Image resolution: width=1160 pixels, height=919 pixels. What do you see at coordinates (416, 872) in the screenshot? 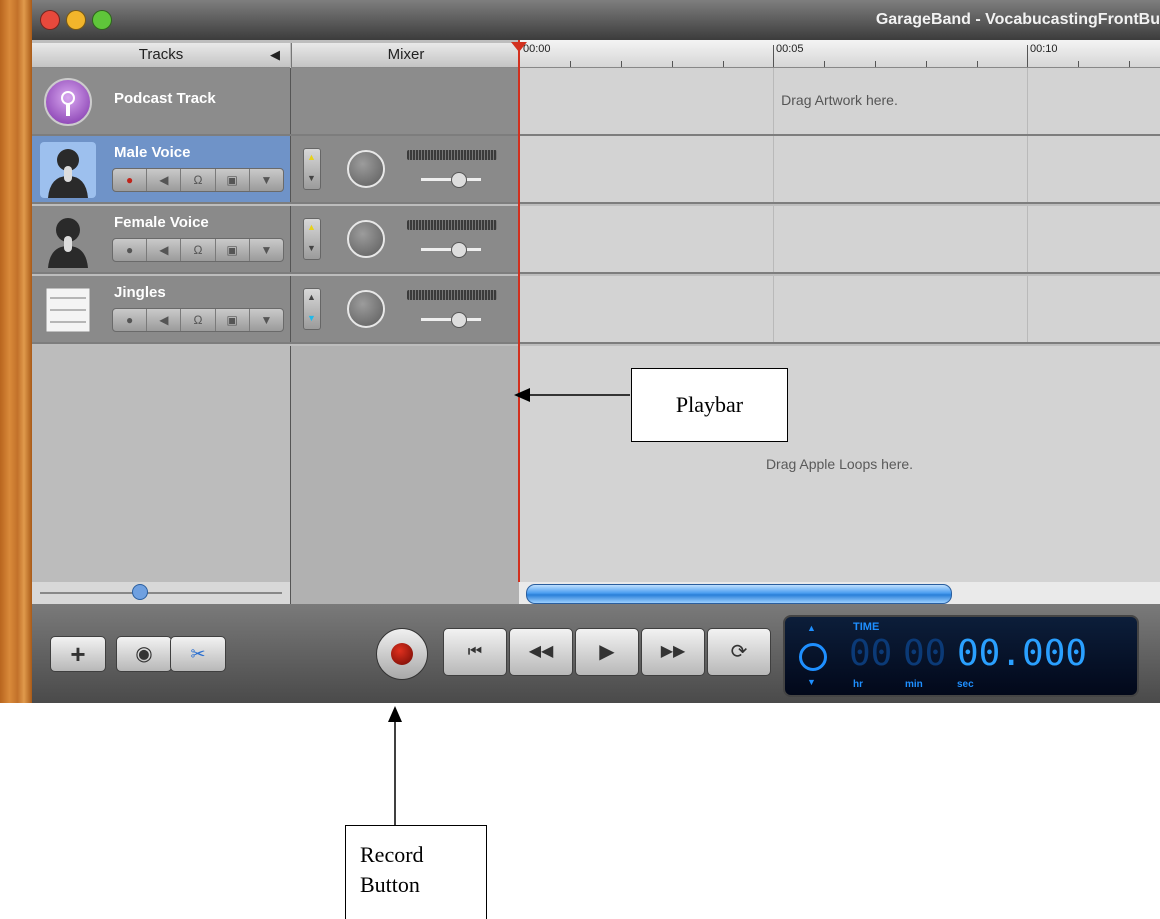
I see `record-button-callout: Record Button` at bounding box center [416, 872].